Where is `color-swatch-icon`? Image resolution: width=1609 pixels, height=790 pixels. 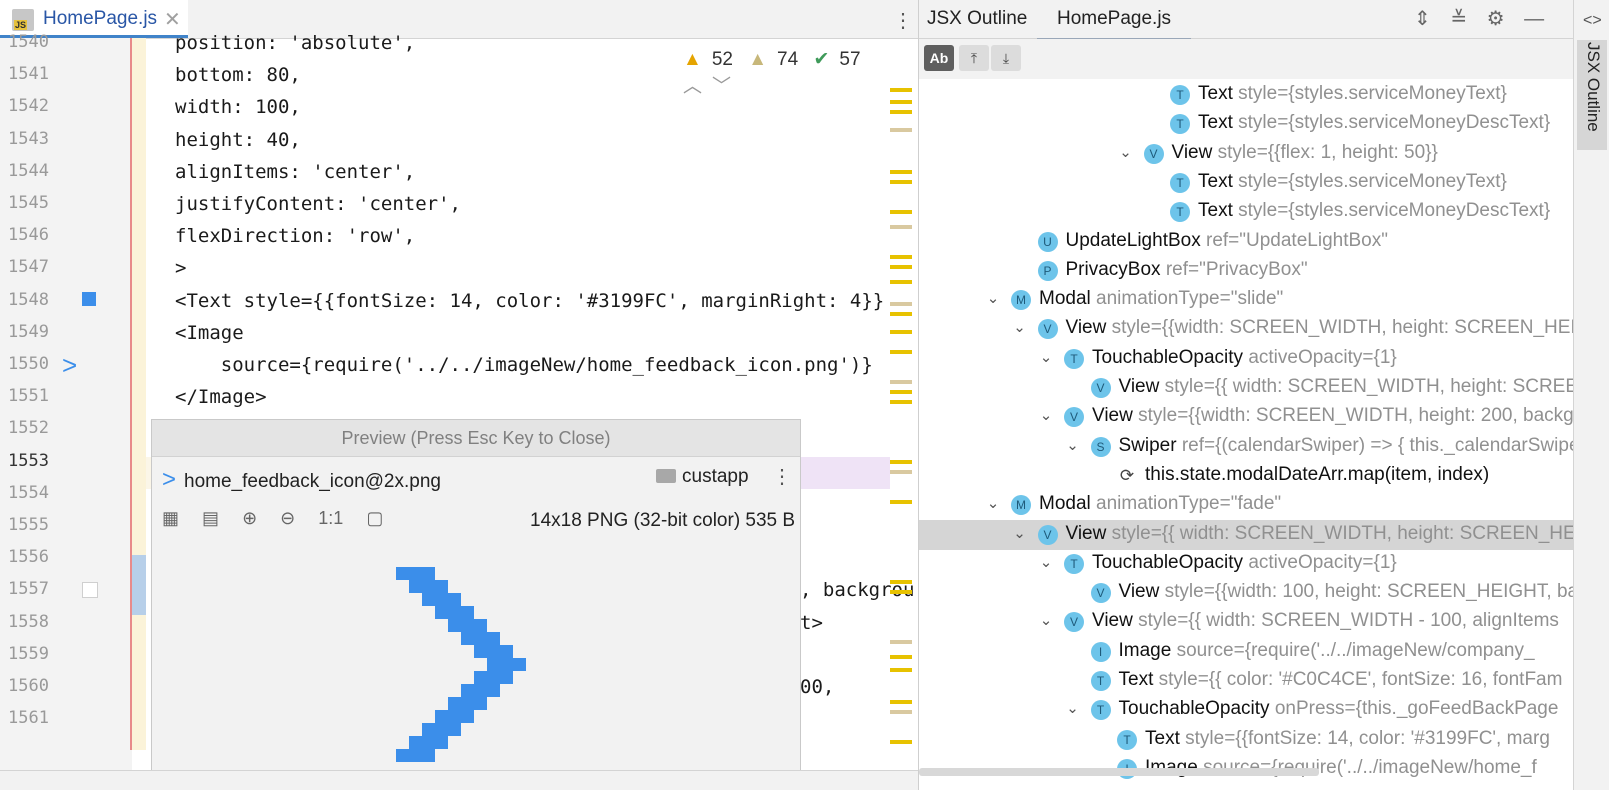 color-swatch-icon is located at coordinates (89, 299).